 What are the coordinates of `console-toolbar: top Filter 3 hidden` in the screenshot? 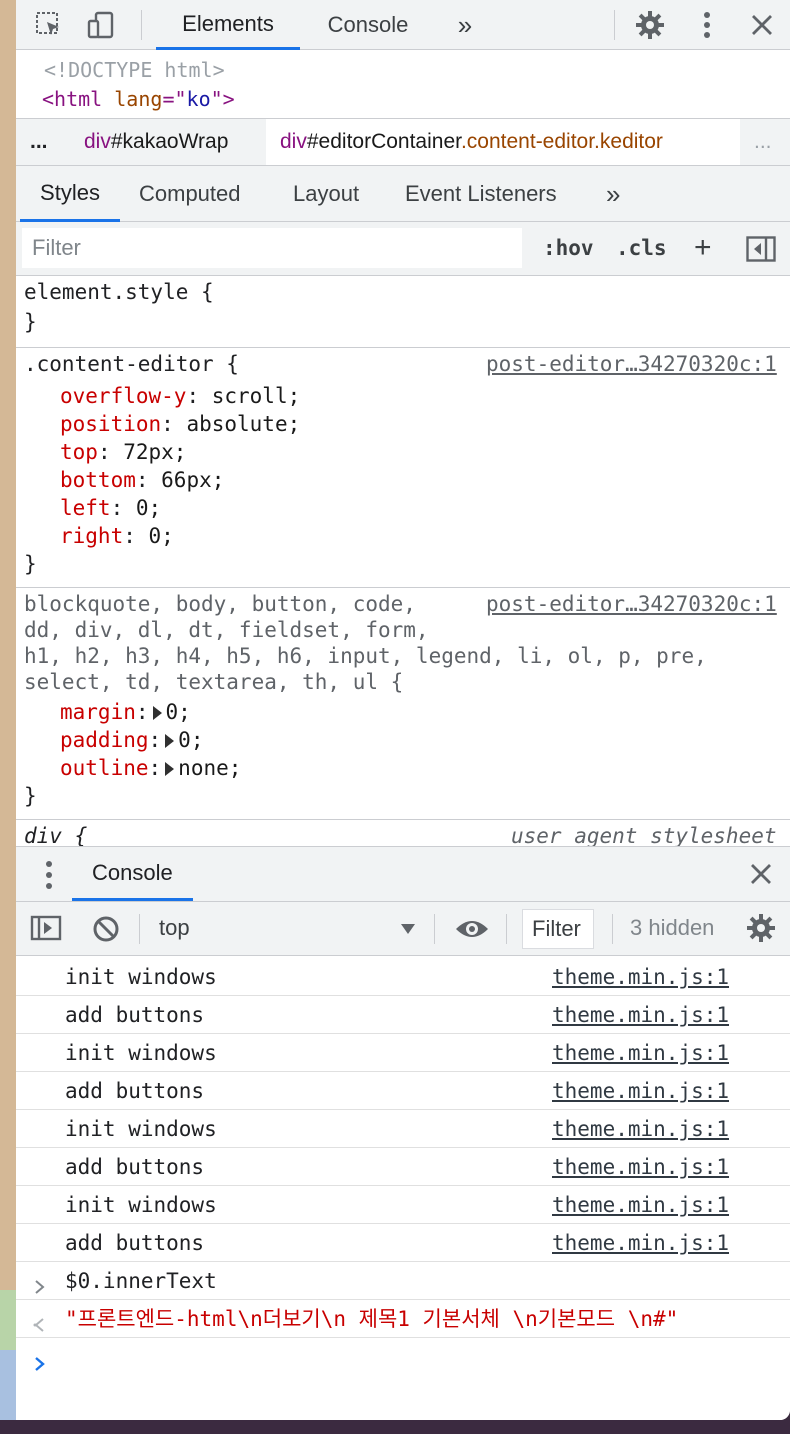 It's located at (403, 929).